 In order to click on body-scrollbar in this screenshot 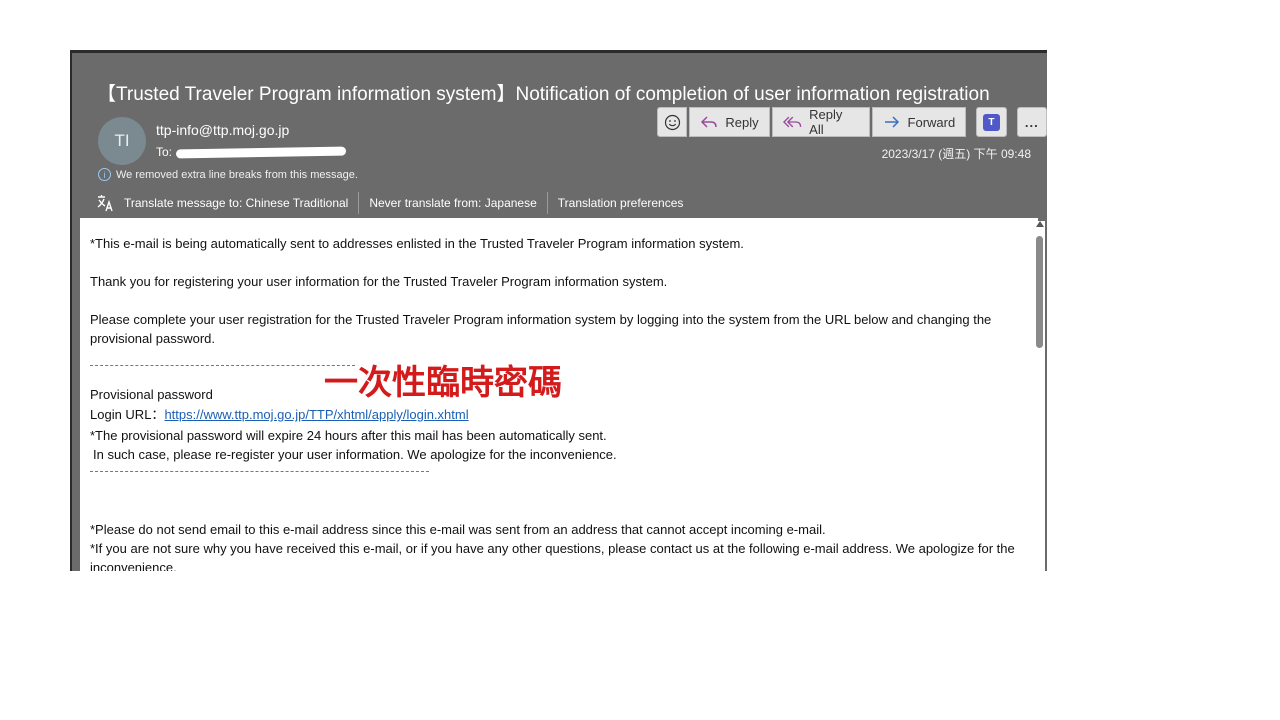, I will do `click(1040, 396)`.